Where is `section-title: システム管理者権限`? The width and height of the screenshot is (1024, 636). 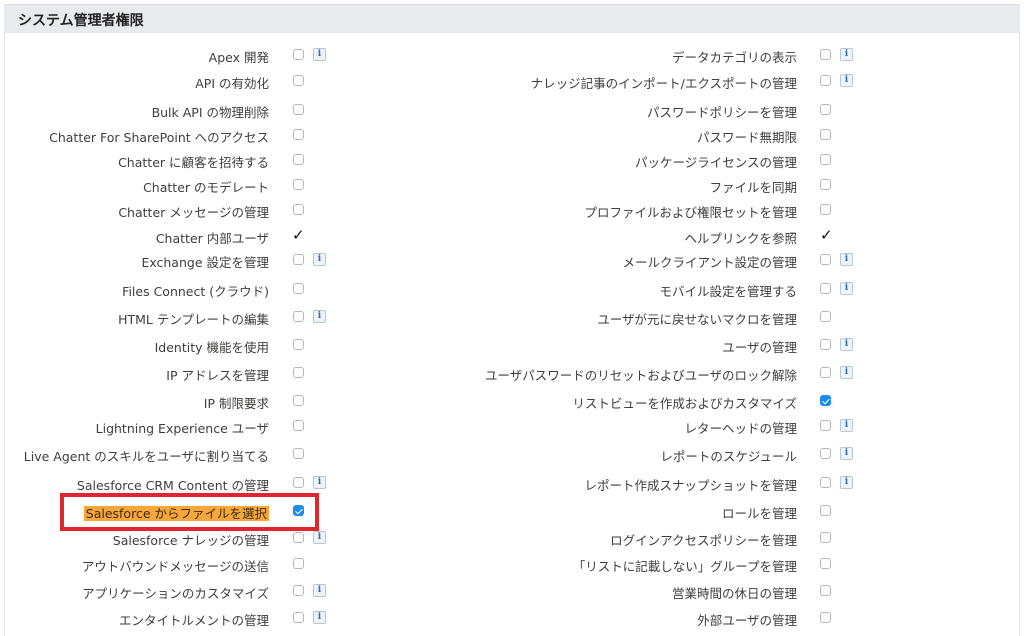
section-title: システム管理者権限 is located at coordinates (81, 21).